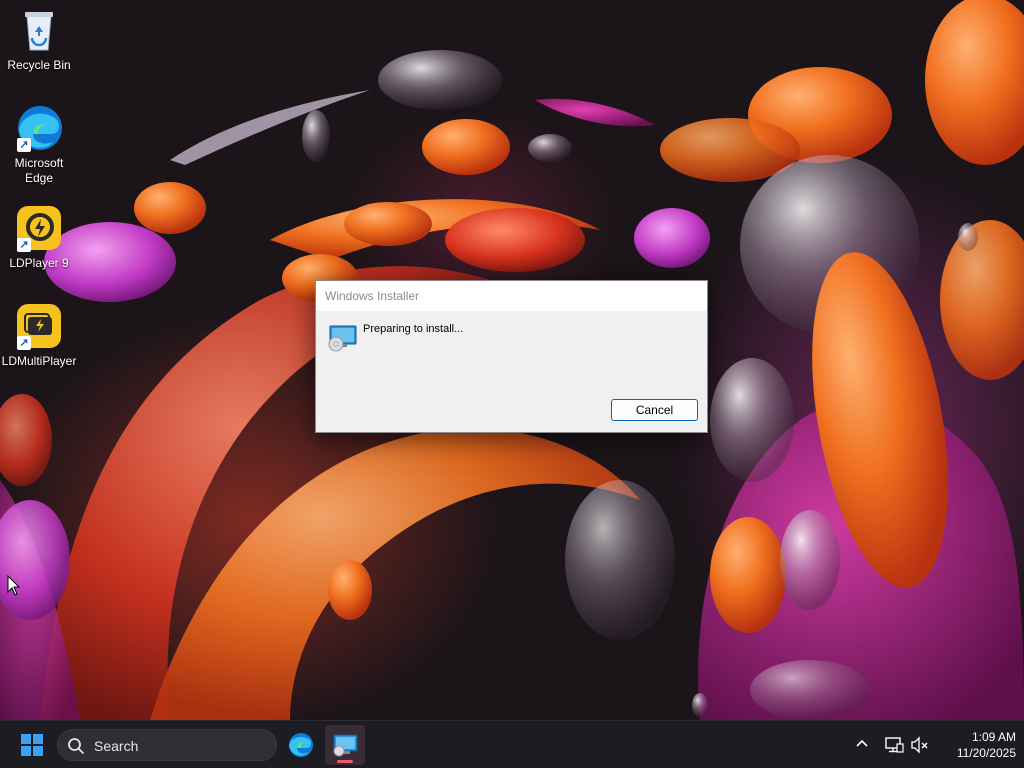 This screenshot has width=1024, height=768. I want to click on edge-icon, so click(301, 745).